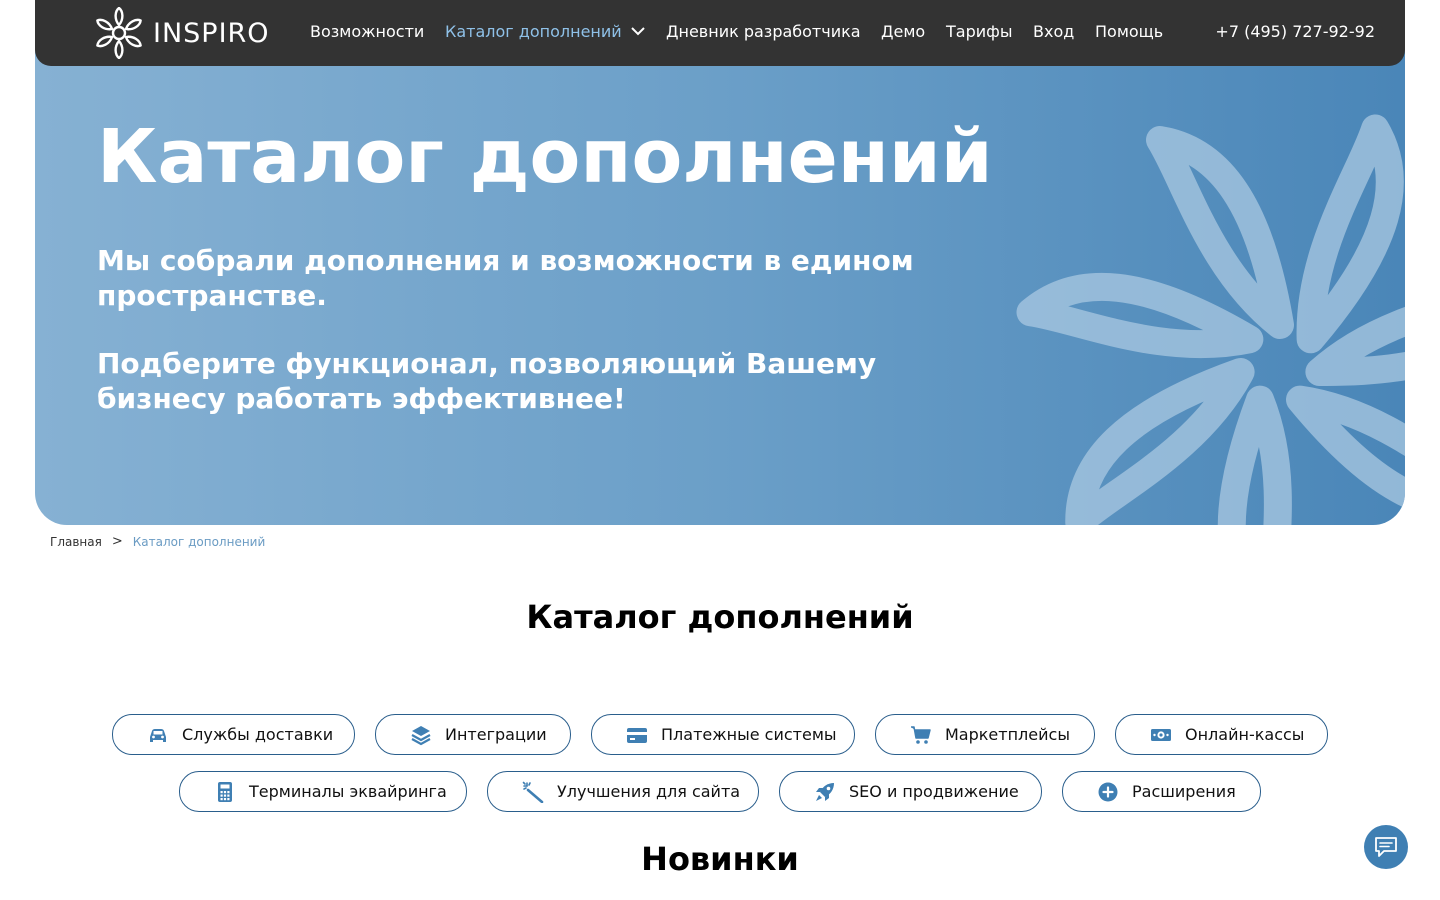 The width and height of the screenshot is (1440, 900). I want to click on logo: INSPIRO, so click(182, 33).